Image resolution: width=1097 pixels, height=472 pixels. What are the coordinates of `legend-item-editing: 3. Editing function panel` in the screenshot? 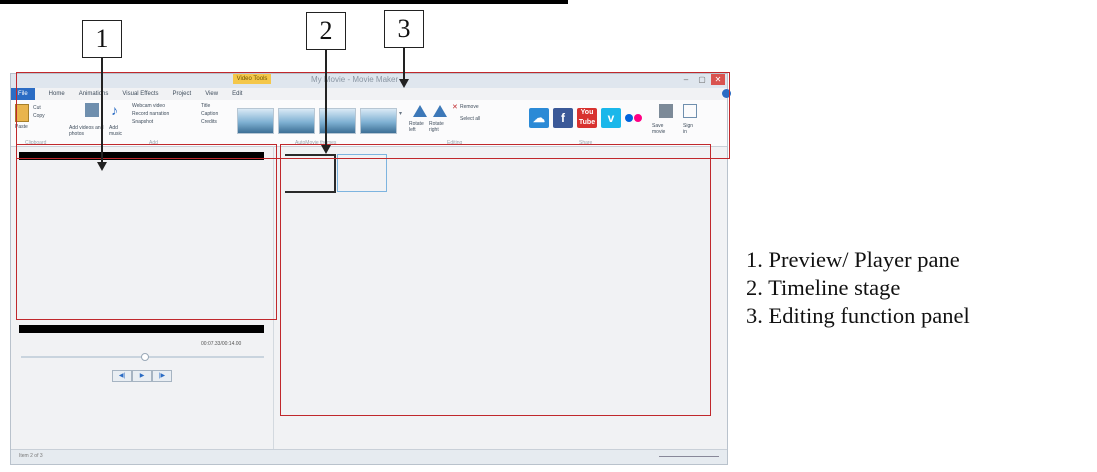 It's located at (858, 315).